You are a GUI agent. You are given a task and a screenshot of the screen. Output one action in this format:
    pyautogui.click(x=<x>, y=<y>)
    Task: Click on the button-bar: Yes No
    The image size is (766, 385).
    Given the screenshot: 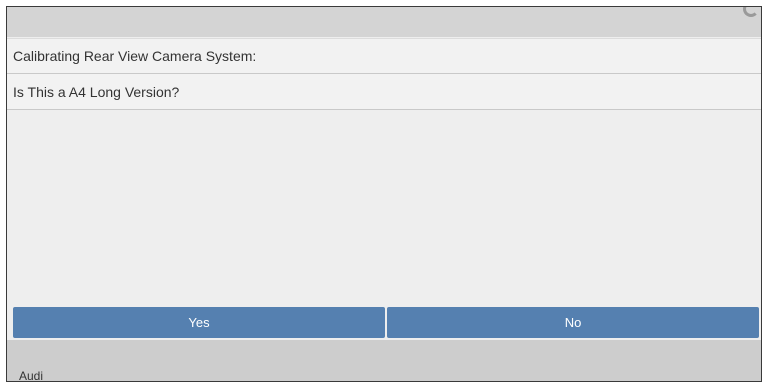 What is the action you would take?
    pyautogui.click(x=386, y=322)
    